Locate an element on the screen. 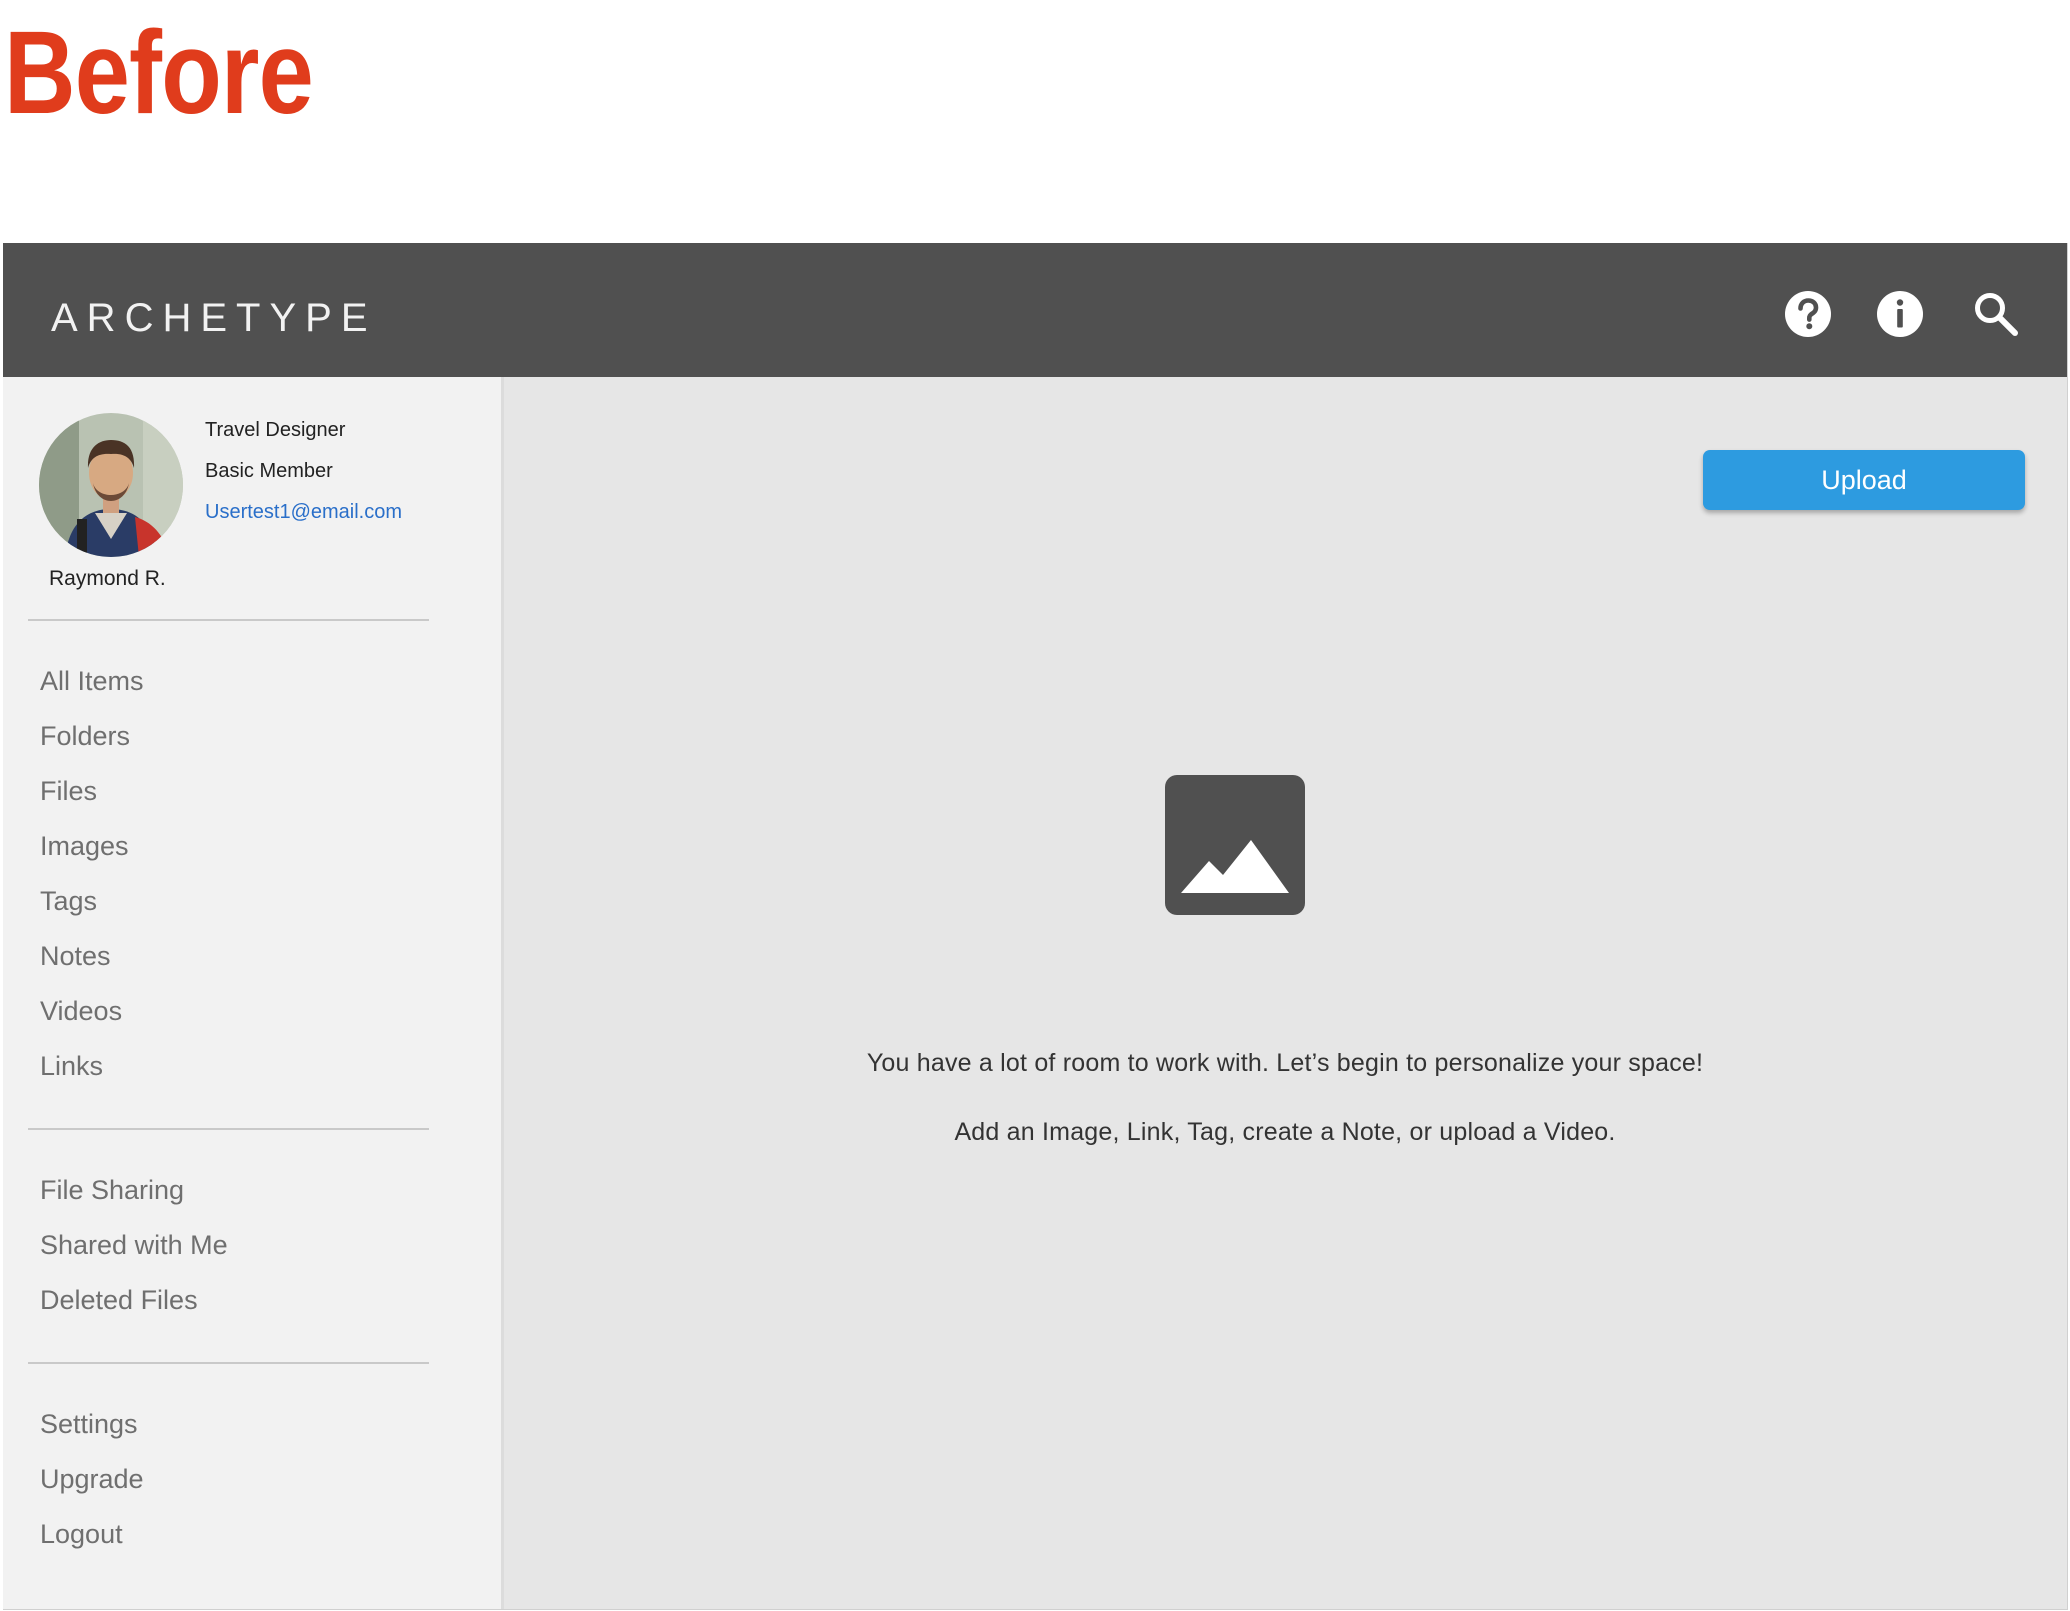 This screenshot has width=2070, height=1611. slide-label: Before is located at coordinates (159, 73).